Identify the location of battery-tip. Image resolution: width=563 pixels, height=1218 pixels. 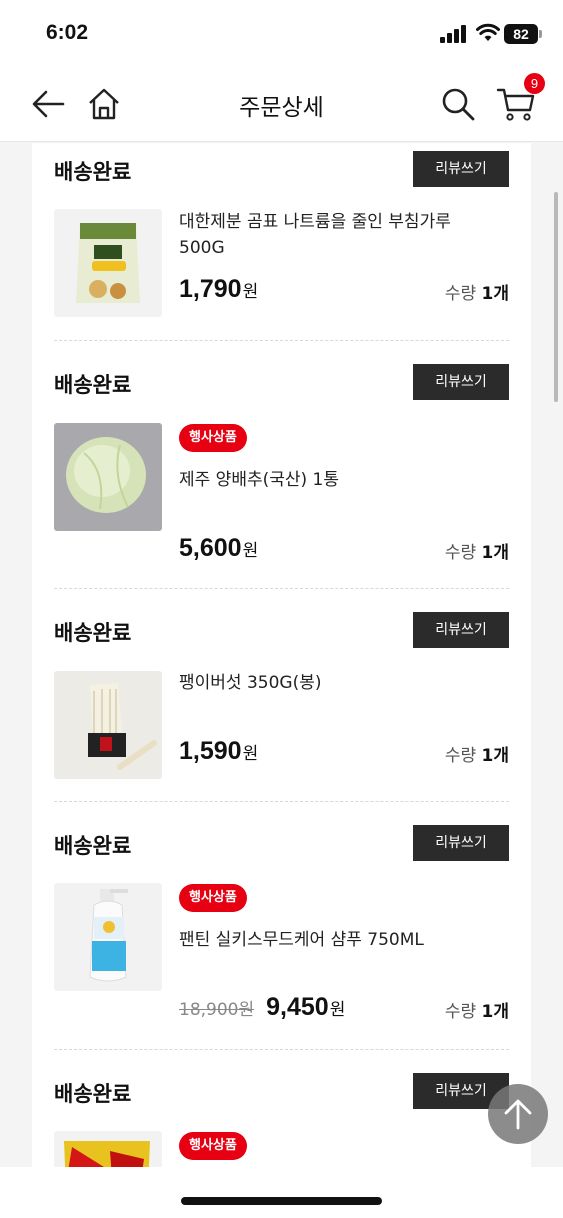
(540, 34).